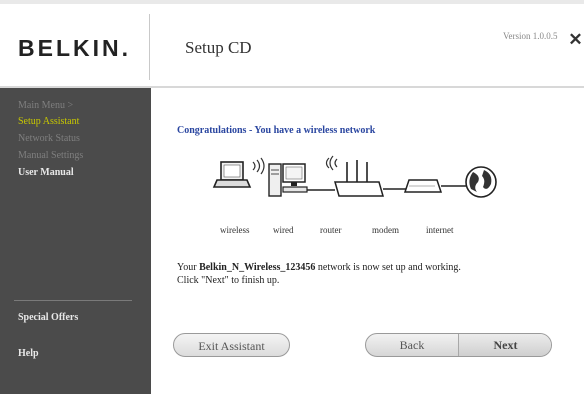 The height and width of the screenshot is (394, 584). I want to click on globe-icon, so click(481, 182).